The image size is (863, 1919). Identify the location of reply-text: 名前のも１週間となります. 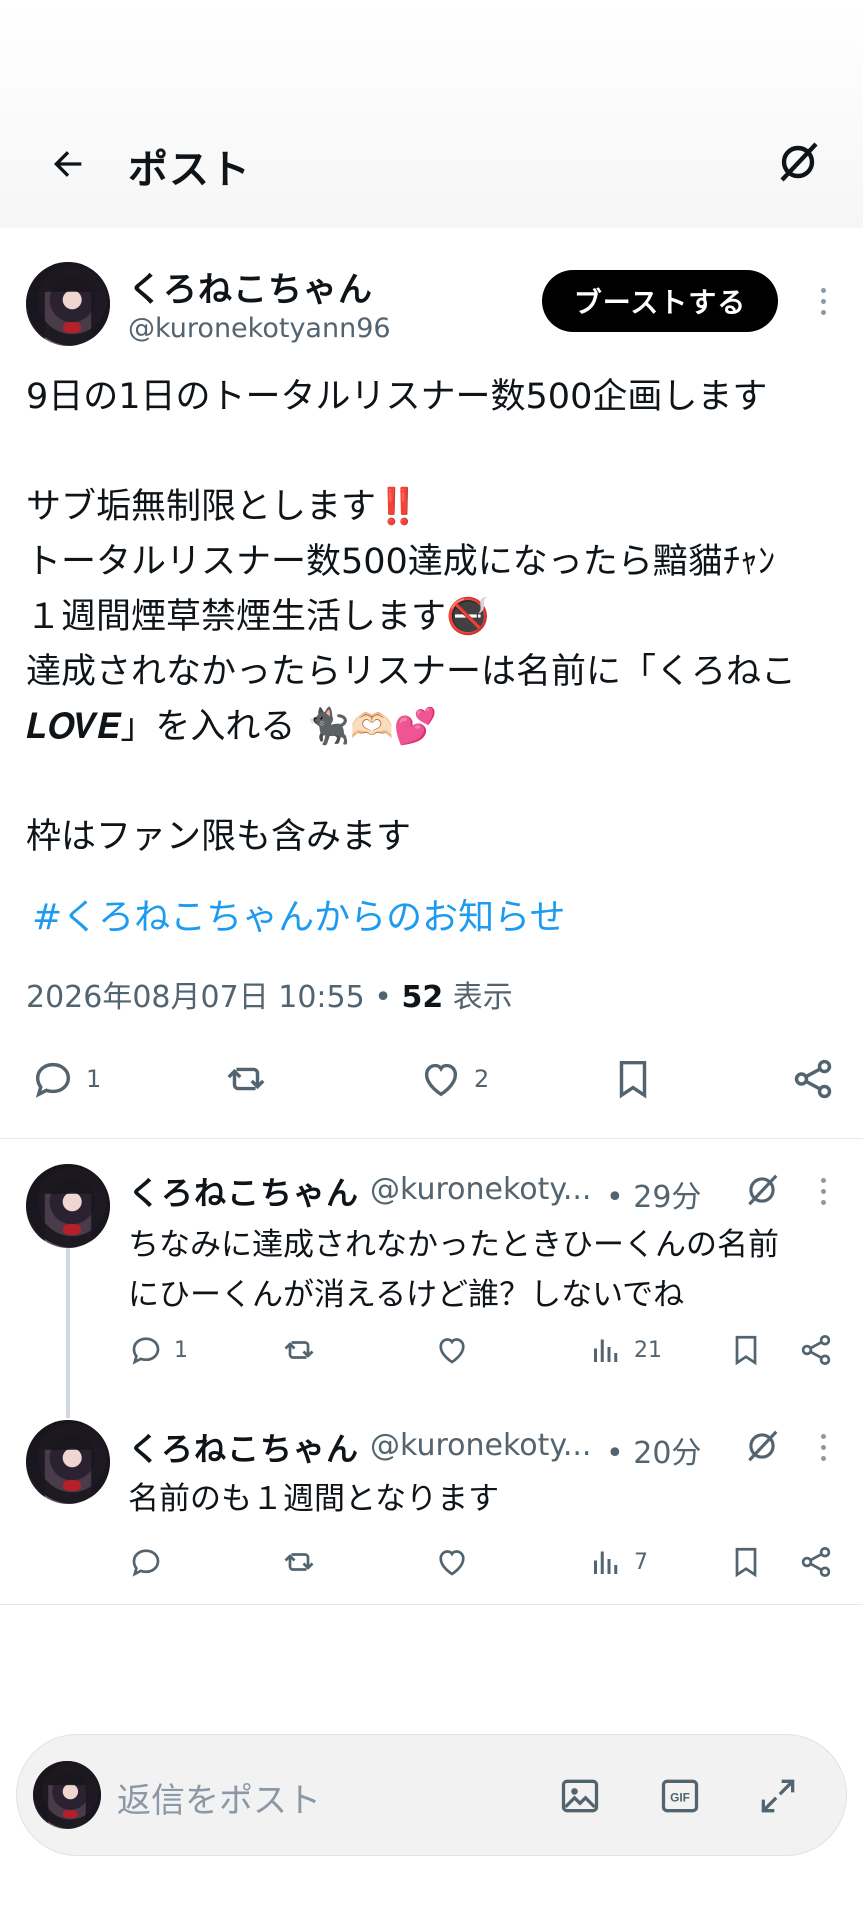
(314, 1499).